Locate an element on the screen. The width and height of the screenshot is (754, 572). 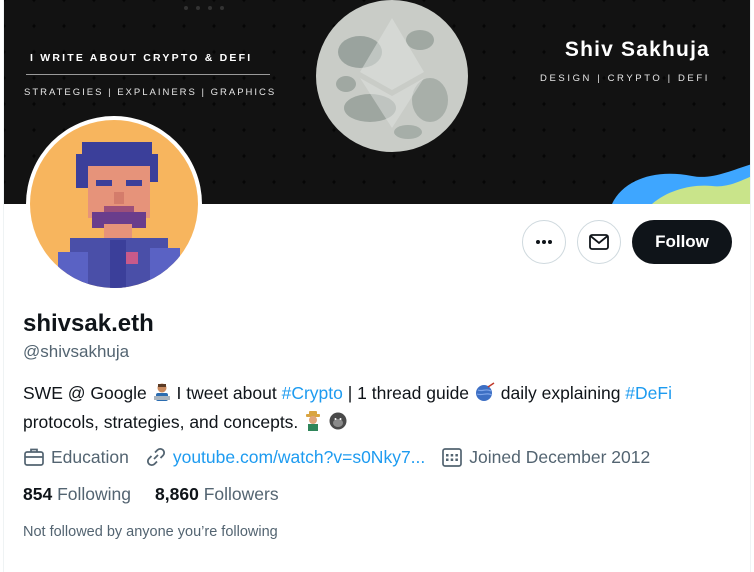
following-link: 854 Following is located at coordinates (77, 494).